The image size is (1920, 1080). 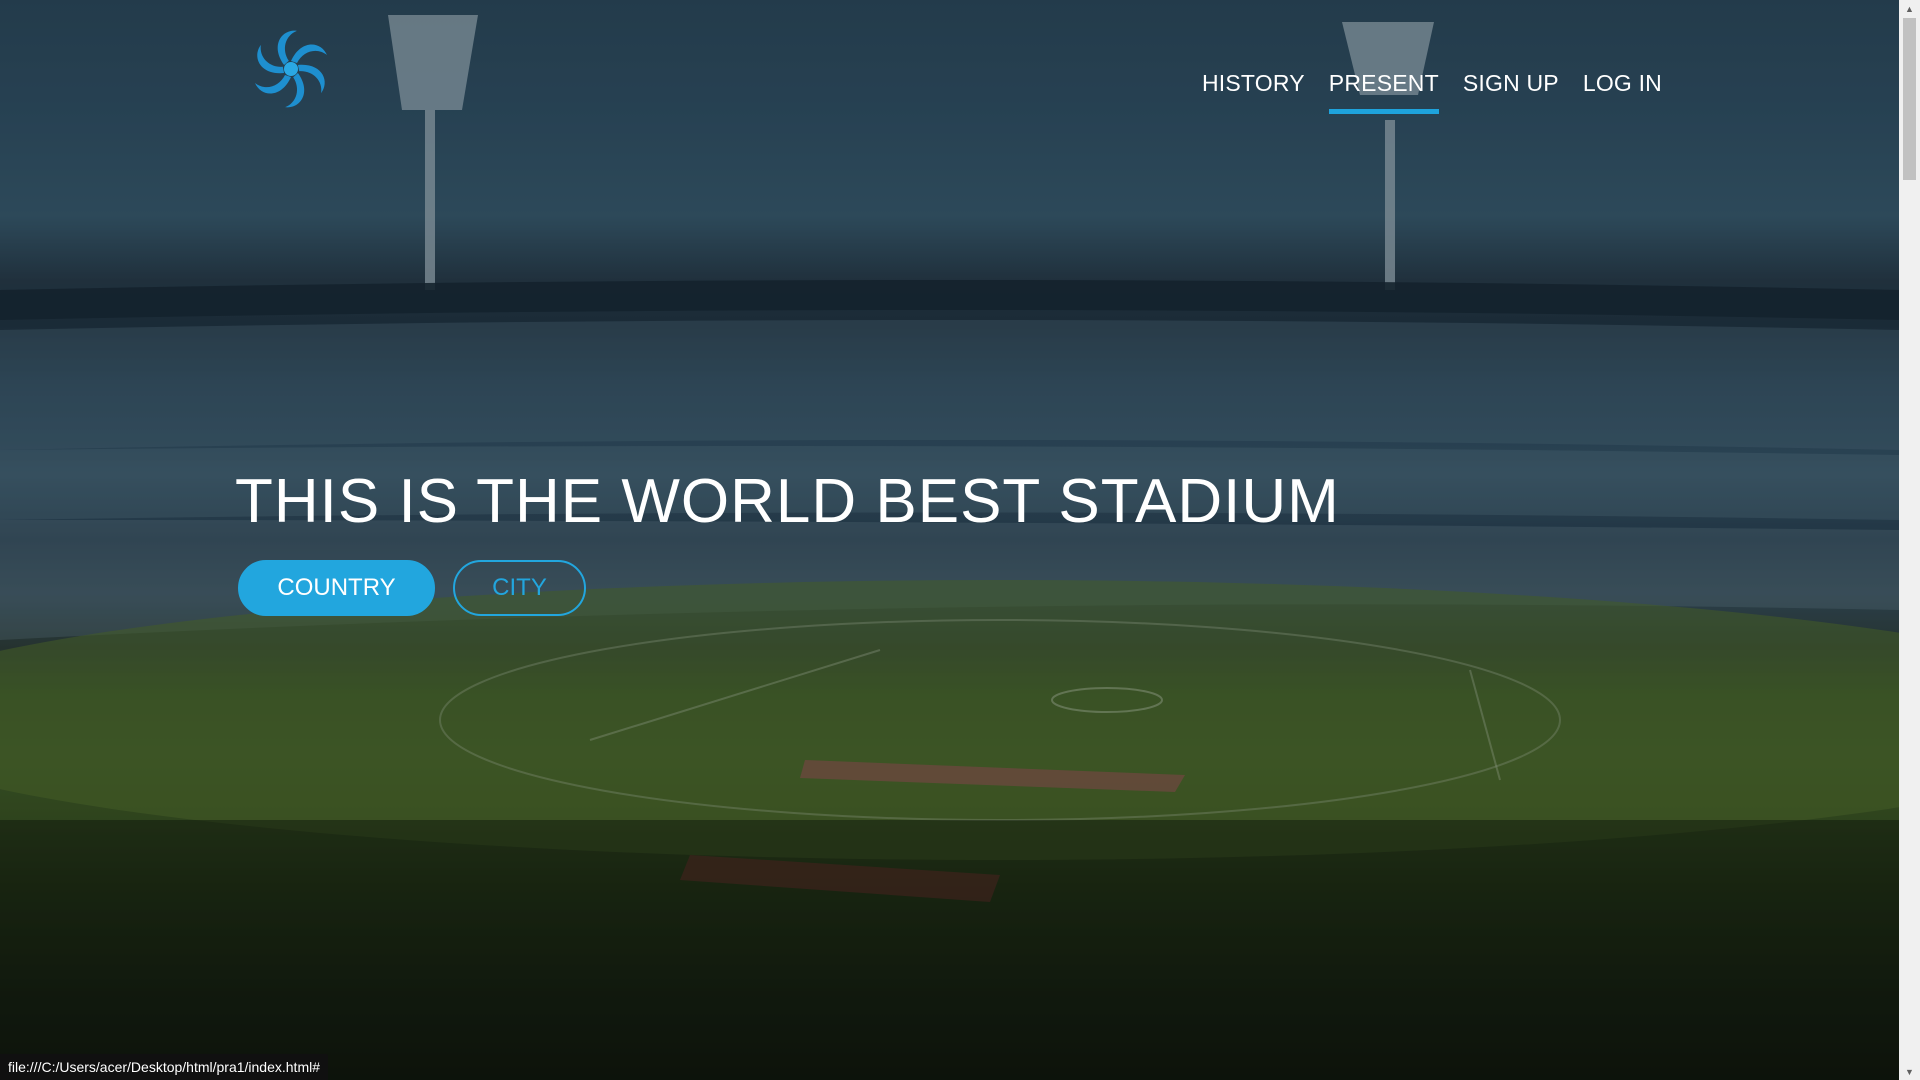 What do you see at coordinates (787, 501) in the screenshot?
I see `hero-title: THIS IS THE WORLD BEST STADIUM` at bounding box center [787, 501].